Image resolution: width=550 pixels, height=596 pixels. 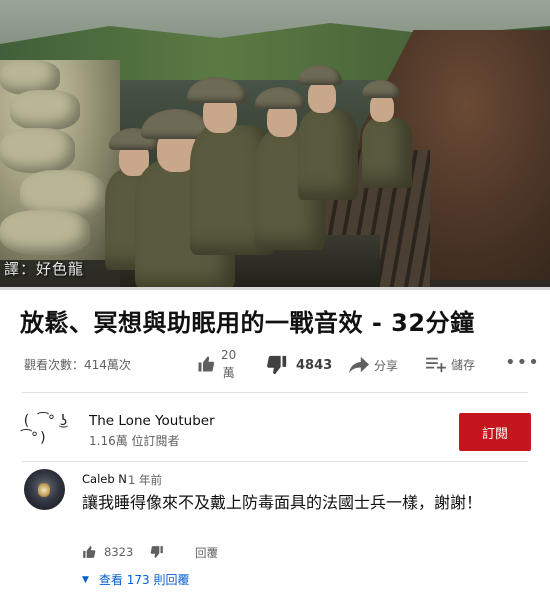 I want to click on channel-avatar: ( ͡° ͜ʖ ͡°), so click(x=48, y=429).